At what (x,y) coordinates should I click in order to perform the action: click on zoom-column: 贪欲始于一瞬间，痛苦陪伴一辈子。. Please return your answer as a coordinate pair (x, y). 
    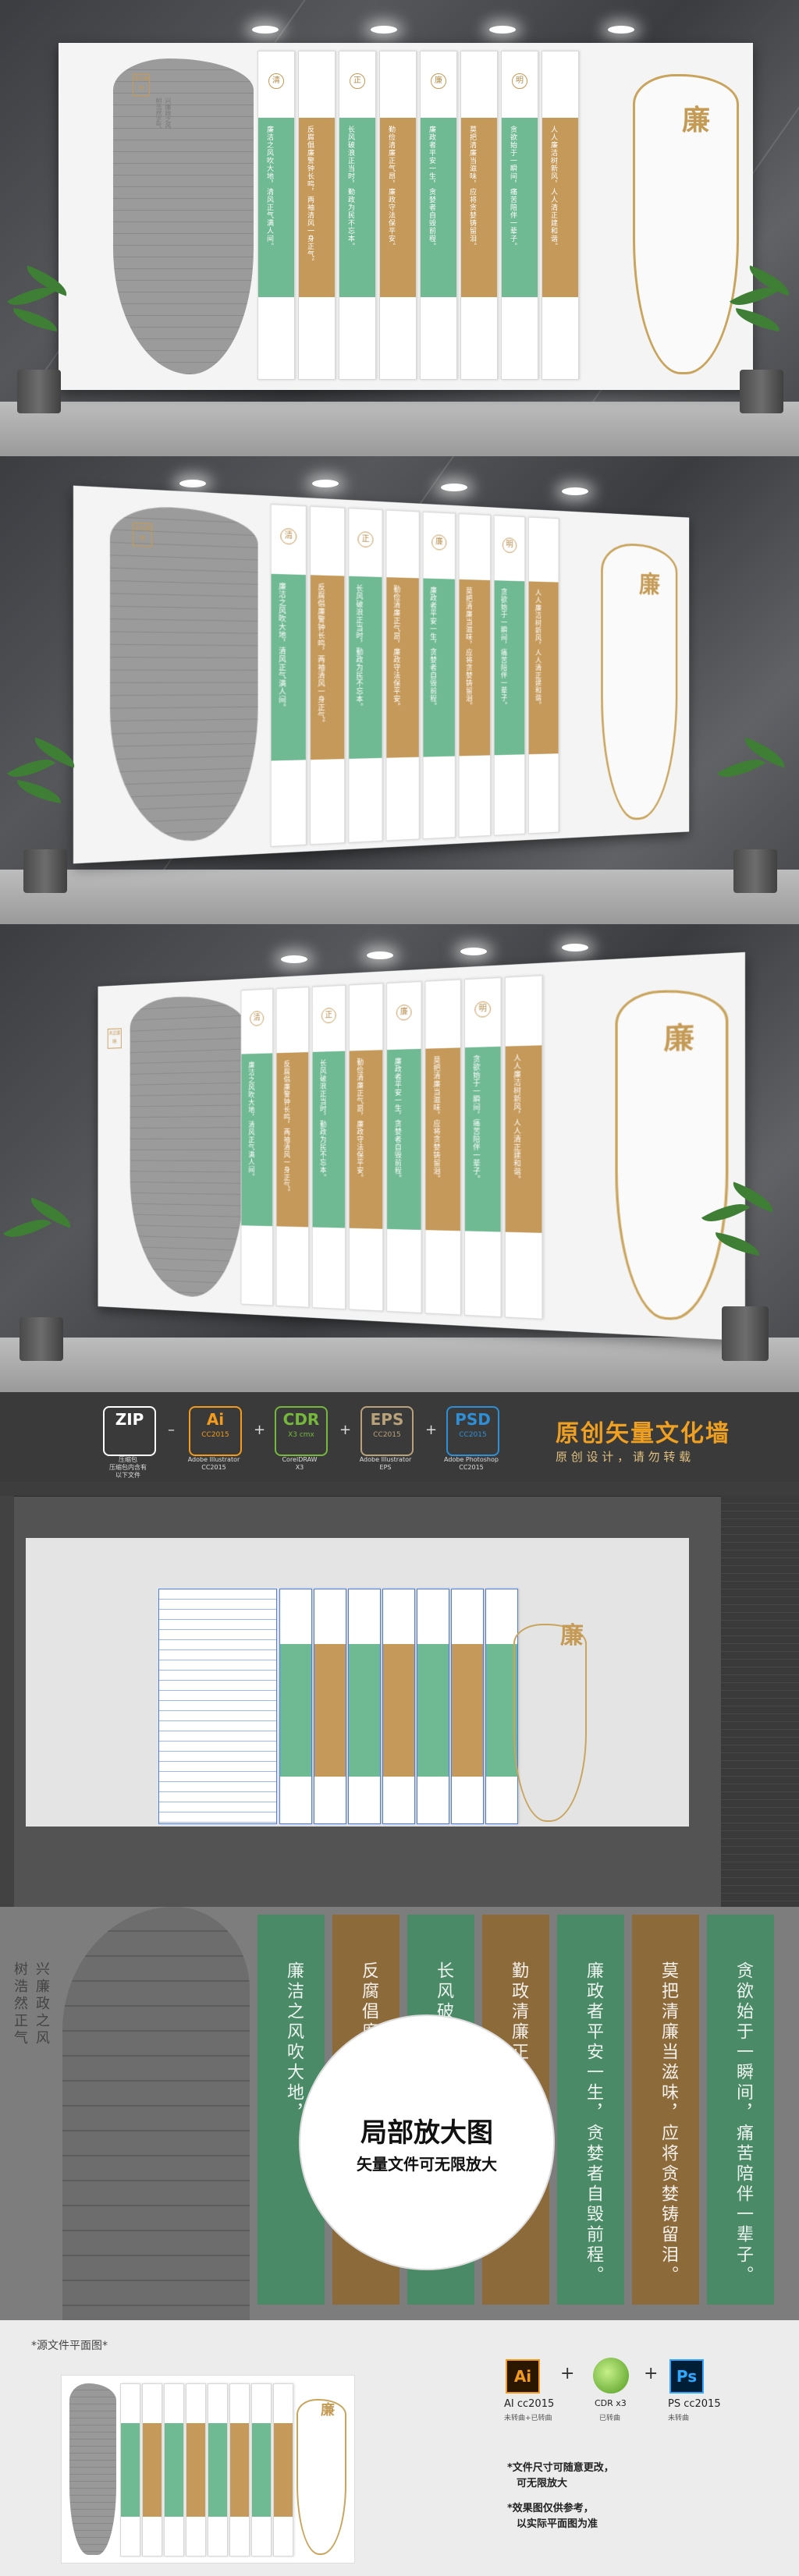
    Looking at the image, I should click on (740, 2110).